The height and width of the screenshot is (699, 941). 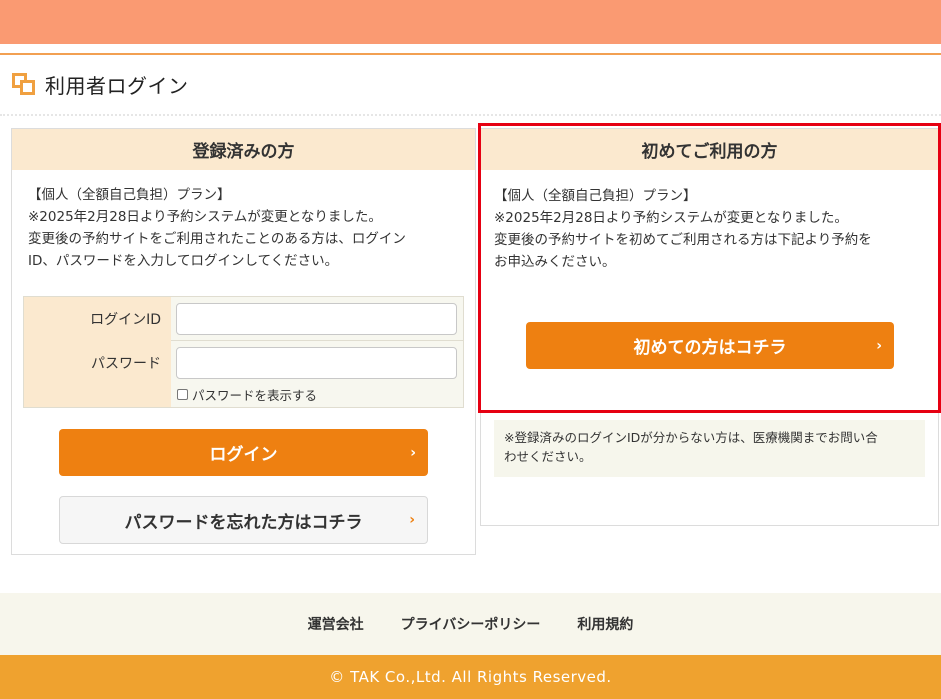 What do you see at coordinates (336, 624) in the screenshot?
I see `footer-link-company: 運営会社` at bounding box center [336, 624].